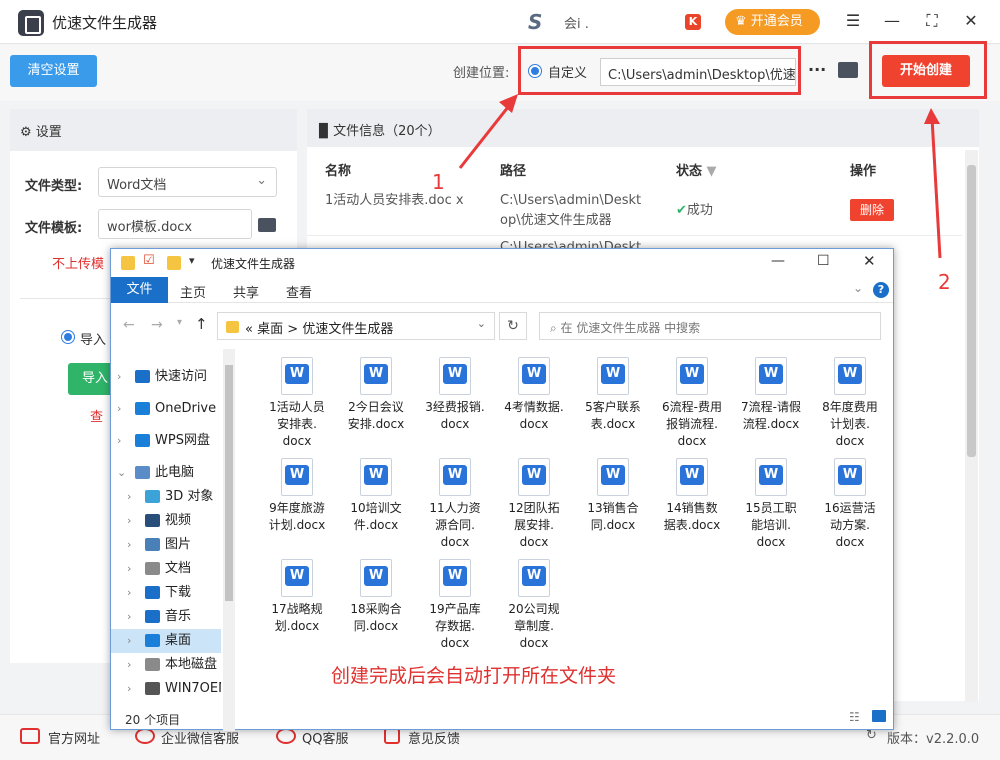  I want to click on file-item: W 6流程-费用 报销流程. docx, so click(692, 403).